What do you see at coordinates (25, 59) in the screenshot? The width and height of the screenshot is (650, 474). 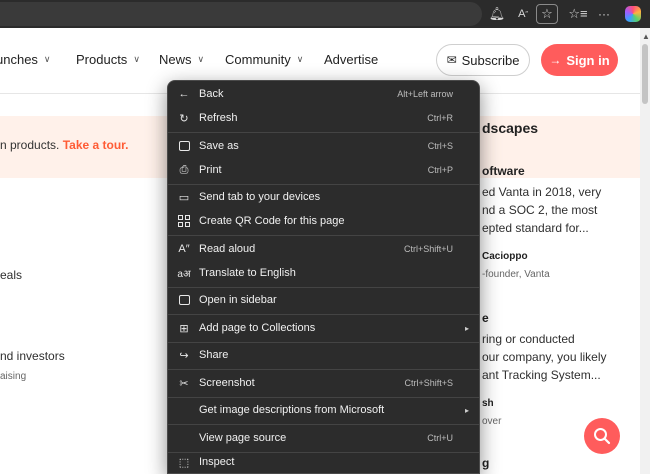 I see `nav-item-launches: unches ∨` at bounding box center [25, 59].